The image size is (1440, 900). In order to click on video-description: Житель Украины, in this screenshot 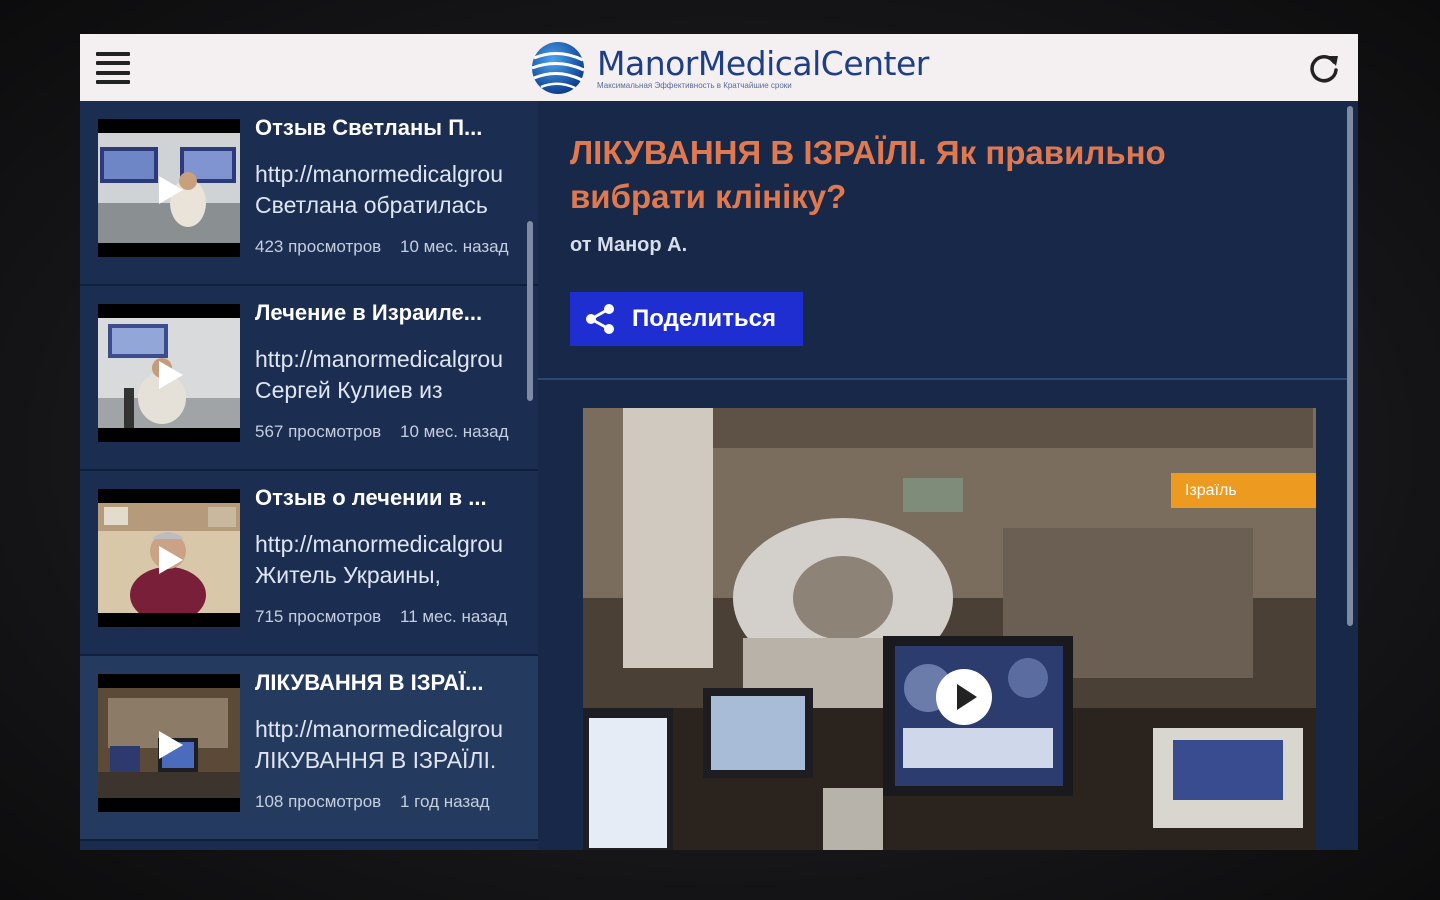, I will do `click(348, 575)`.